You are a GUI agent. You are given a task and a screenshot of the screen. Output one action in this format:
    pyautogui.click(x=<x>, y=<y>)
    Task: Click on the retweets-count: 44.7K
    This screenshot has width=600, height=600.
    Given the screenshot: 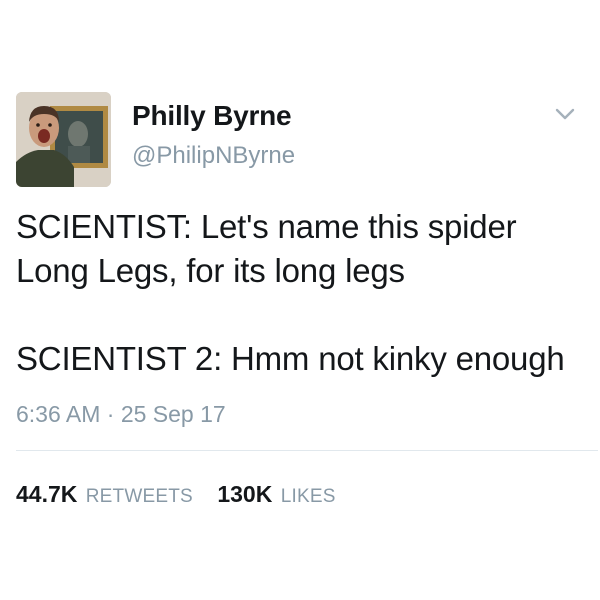 What is the action you would take?
    pyautogui.click(x=47, y=494)
    